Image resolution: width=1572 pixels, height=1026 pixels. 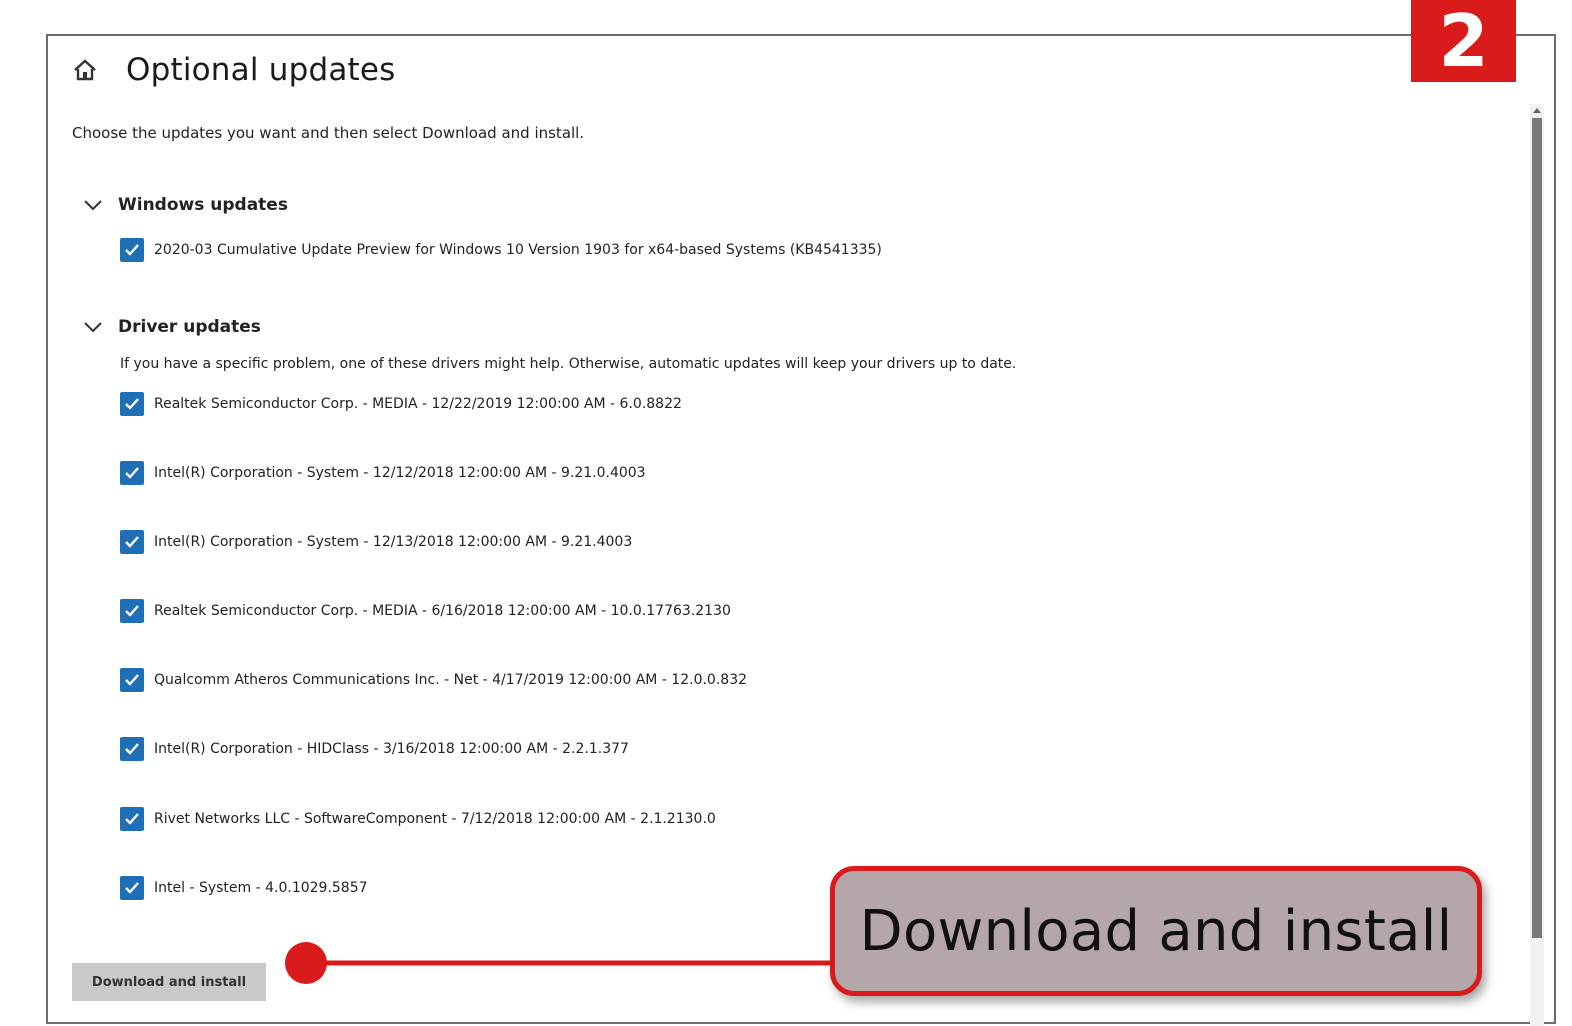 I want to click on driver-update-item: Intel - System - 4.0.1029.5857, so click(x=244, y=888).